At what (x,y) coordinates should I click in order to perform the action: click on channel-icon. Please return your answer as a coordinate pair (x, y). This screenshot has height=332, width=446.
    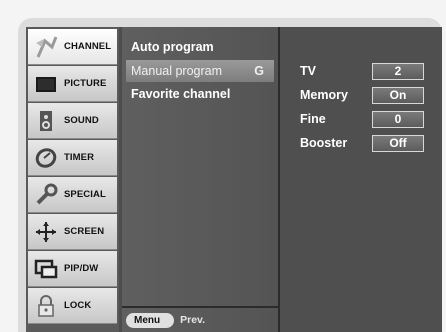
    Looking at the image, I should click on (46, 47).